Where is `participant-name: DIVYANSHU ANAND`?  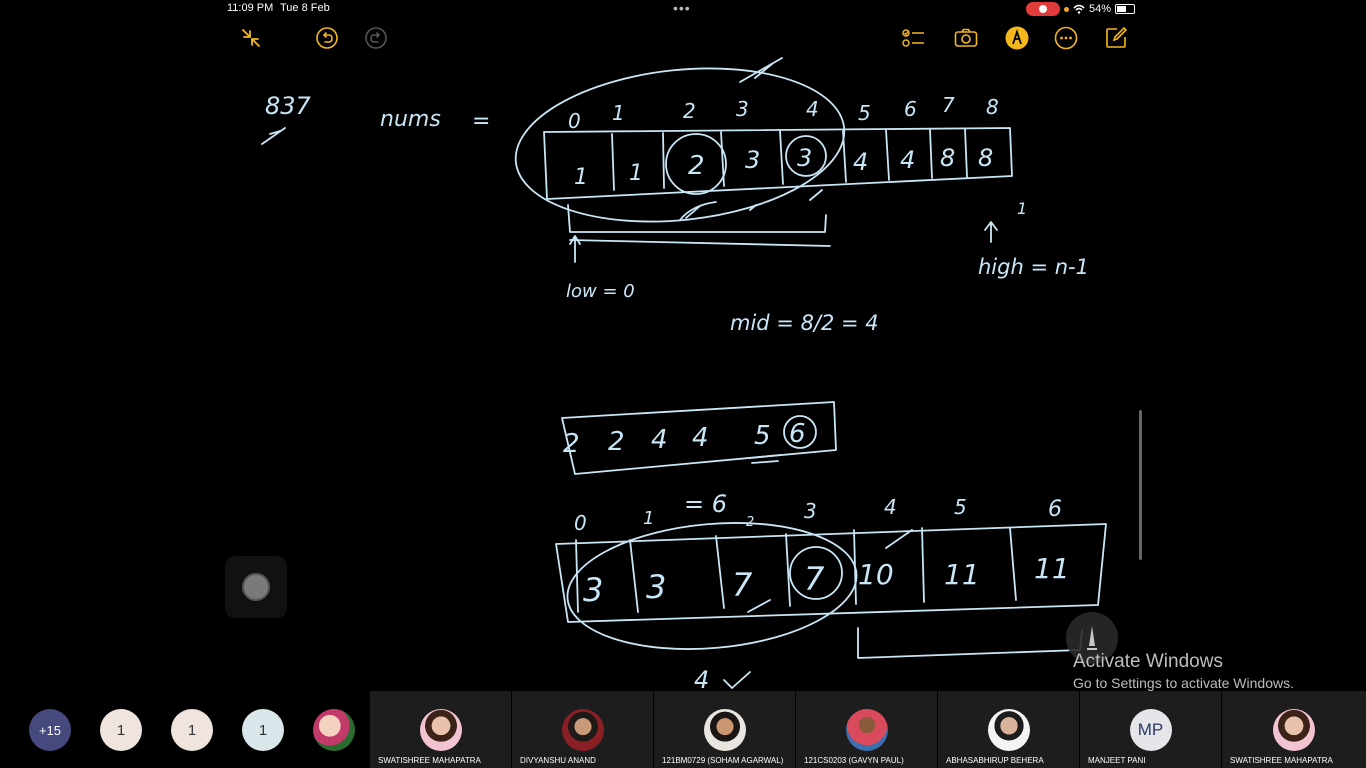
participant-name: DIVYANSHU ANAND is located at coordinates (558, 760).